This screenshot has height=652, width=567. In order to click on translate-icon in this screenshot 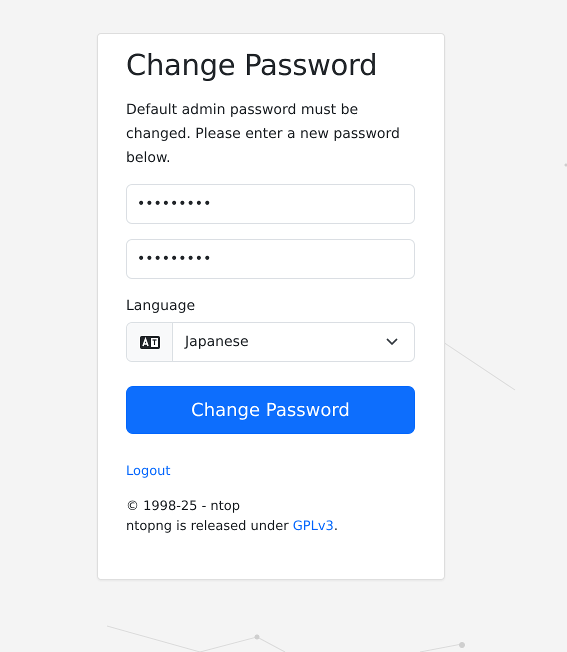, I will do `click(150, 342)`.